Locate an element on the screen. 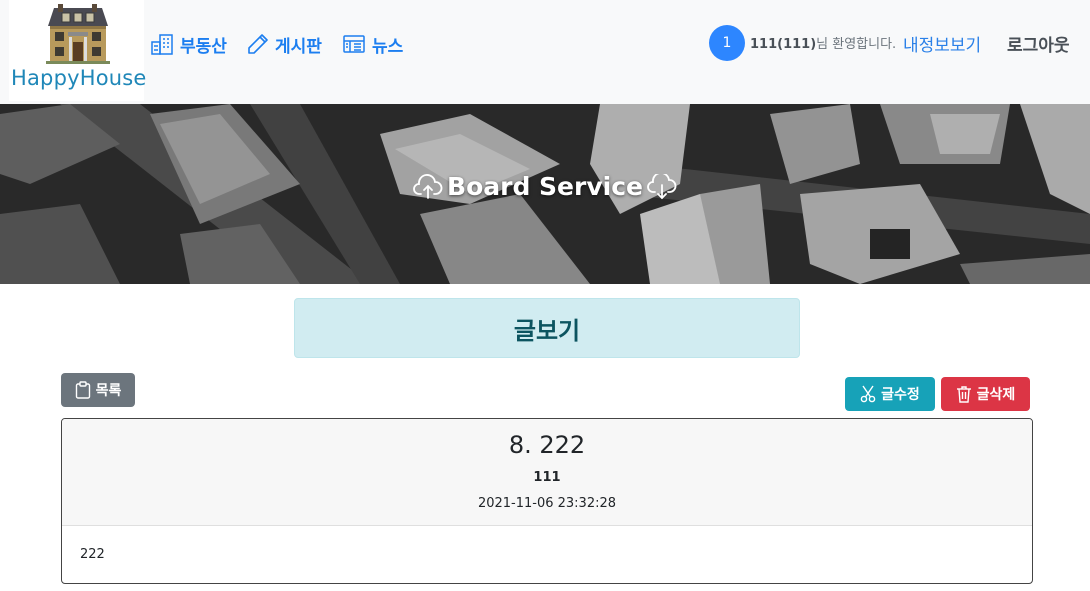 The image size is (1090, 591). post-author: 111 is located at coordinates (547, 477).